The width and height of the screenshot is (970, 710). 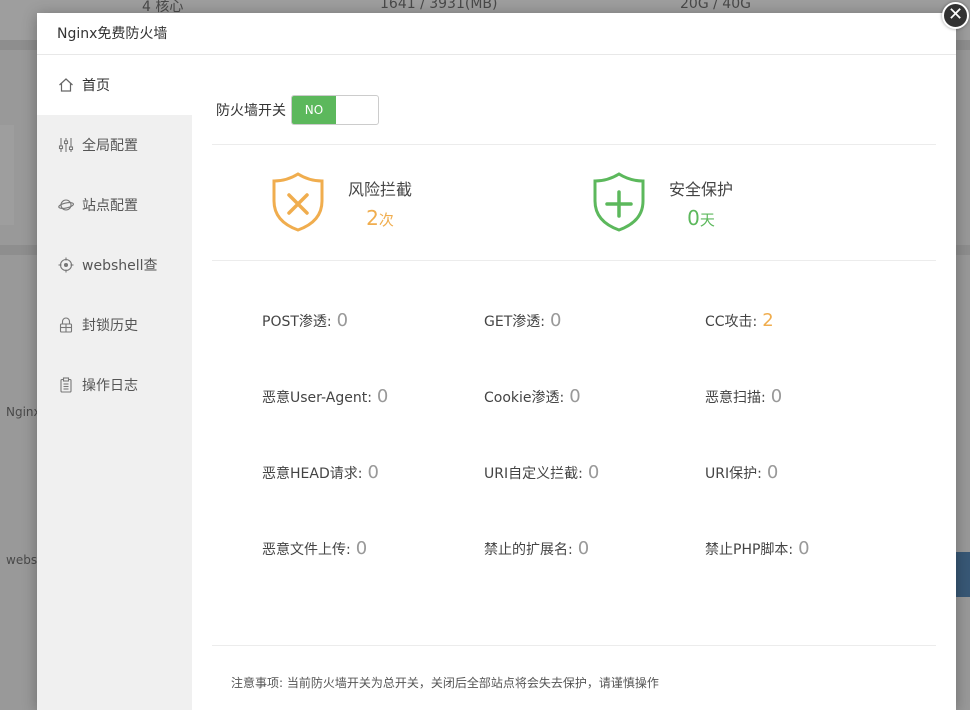 What do you see at coordinates (315, 548) in the screenshot?
I see `stat-file-upload: 恶意文件上传: 0` at bounding box center [315, 548].